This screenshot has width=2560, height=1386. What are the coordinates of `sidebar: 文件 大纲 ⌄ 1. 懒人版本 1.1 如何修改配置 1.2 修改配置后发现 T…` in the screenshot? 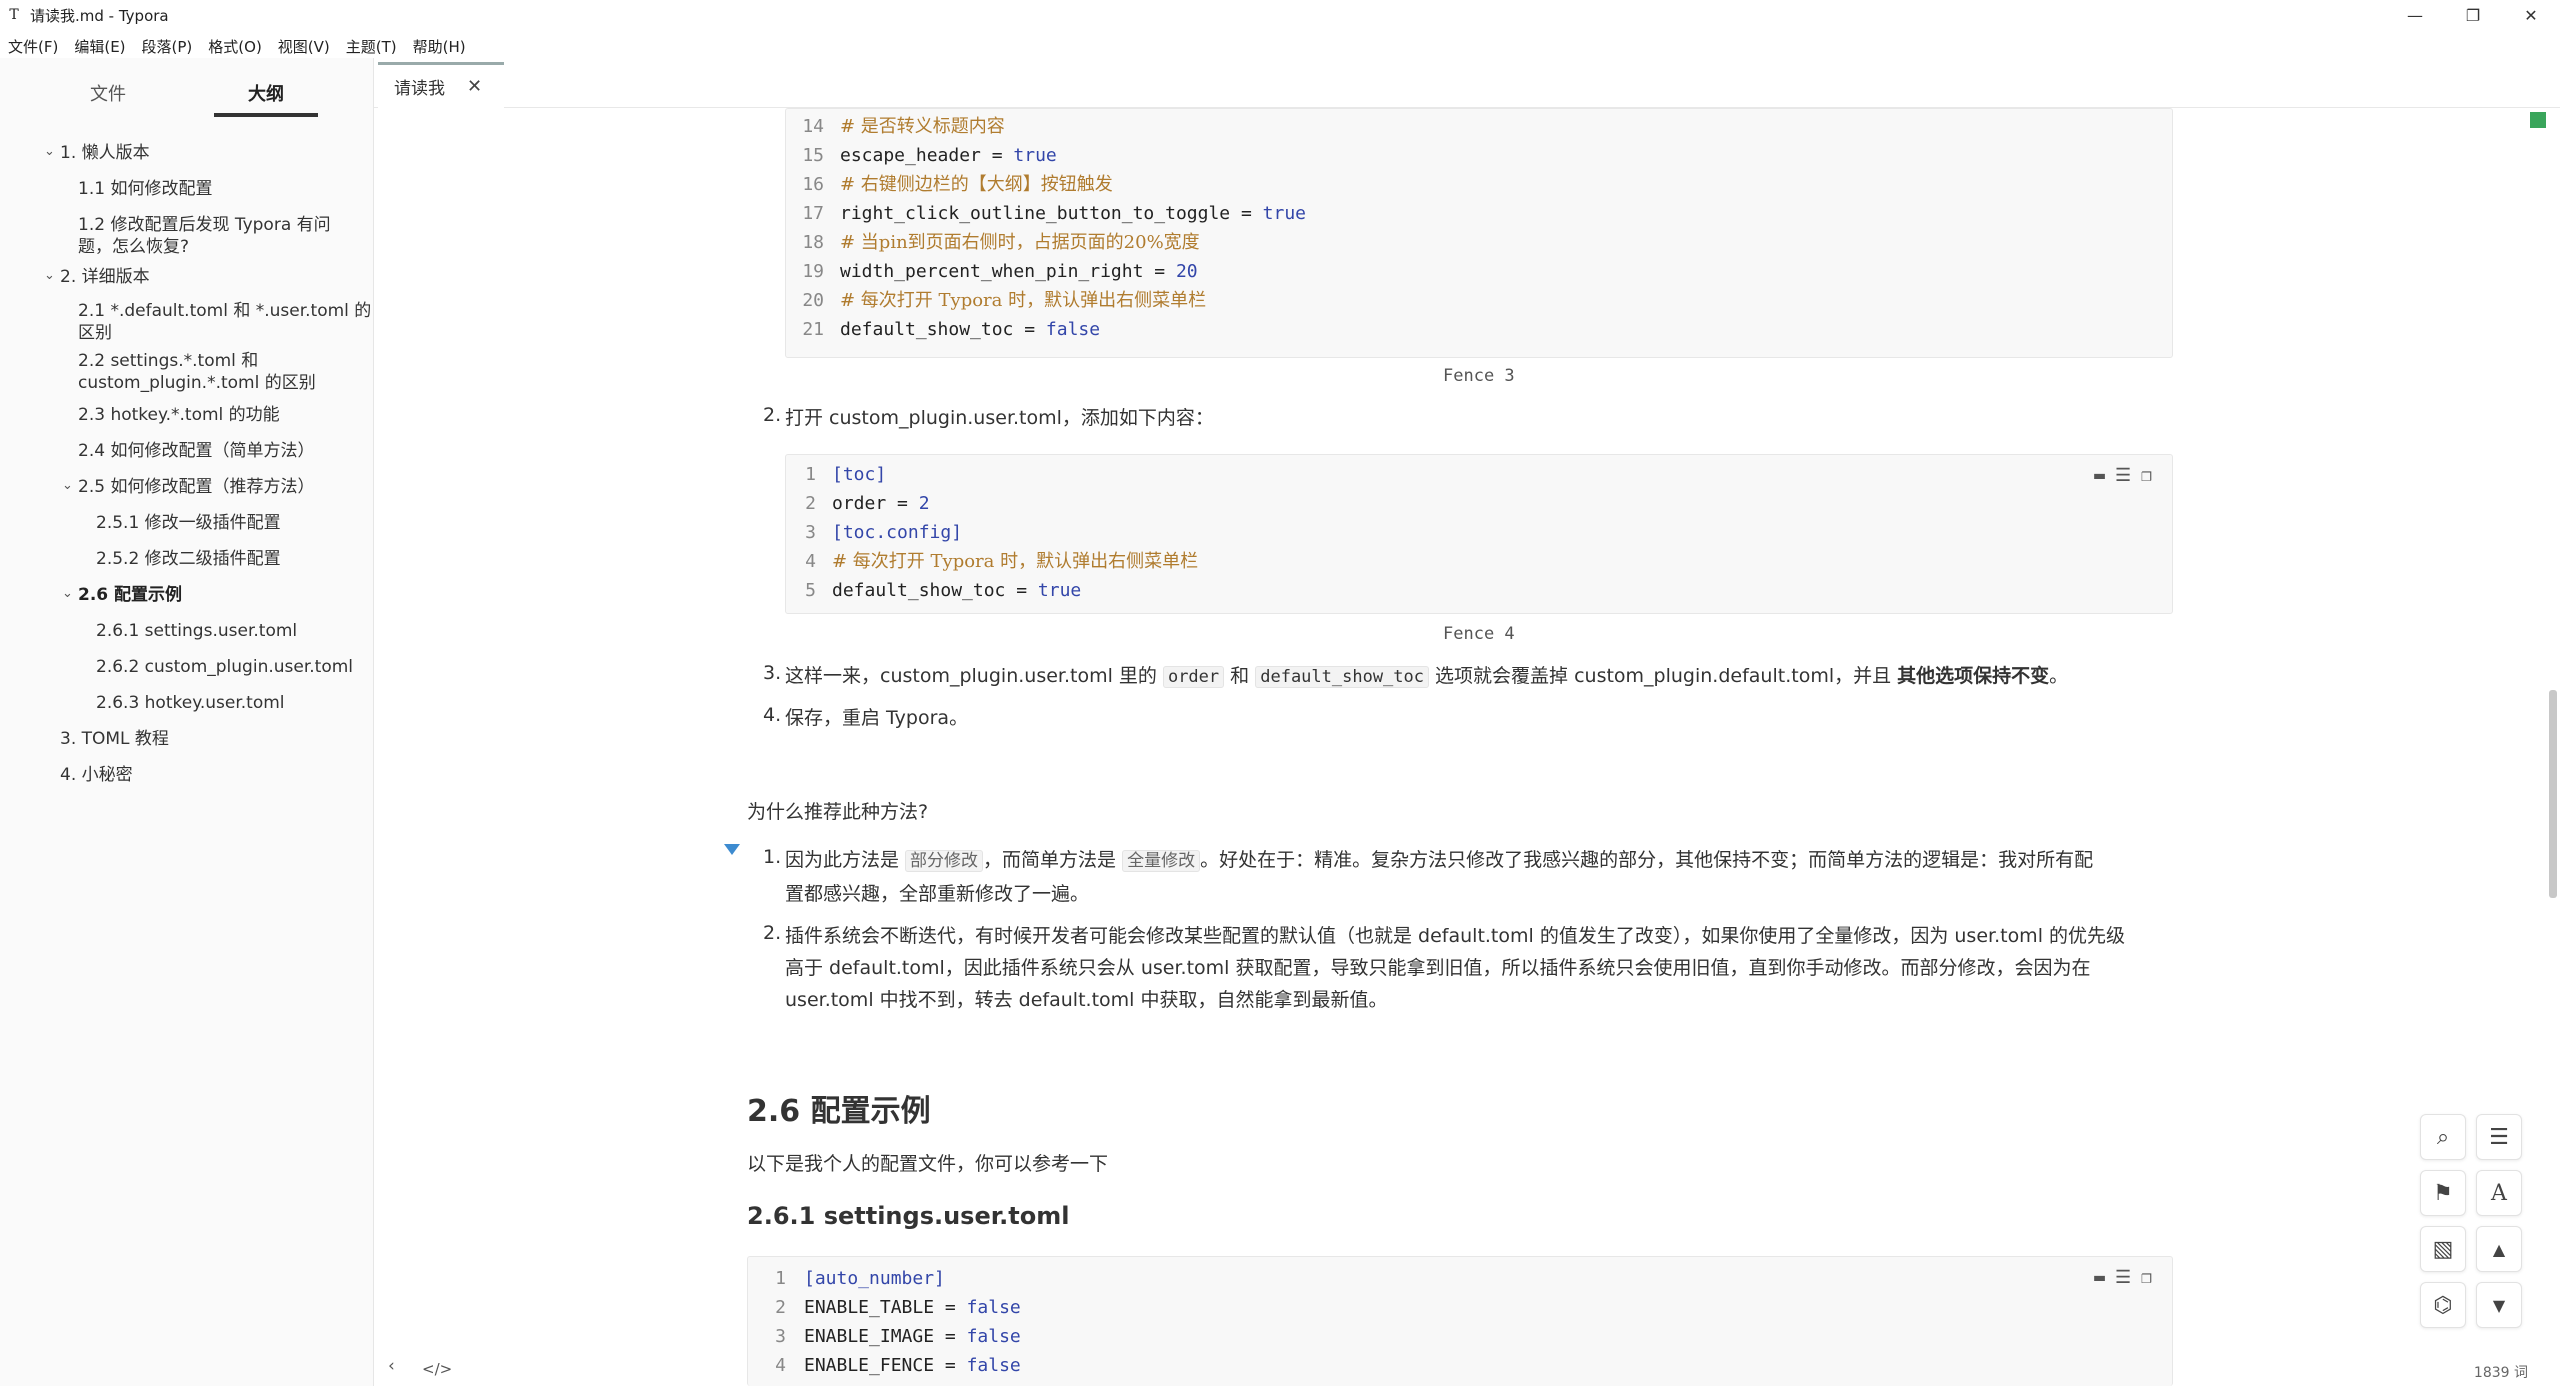 It's located at (187, 722).